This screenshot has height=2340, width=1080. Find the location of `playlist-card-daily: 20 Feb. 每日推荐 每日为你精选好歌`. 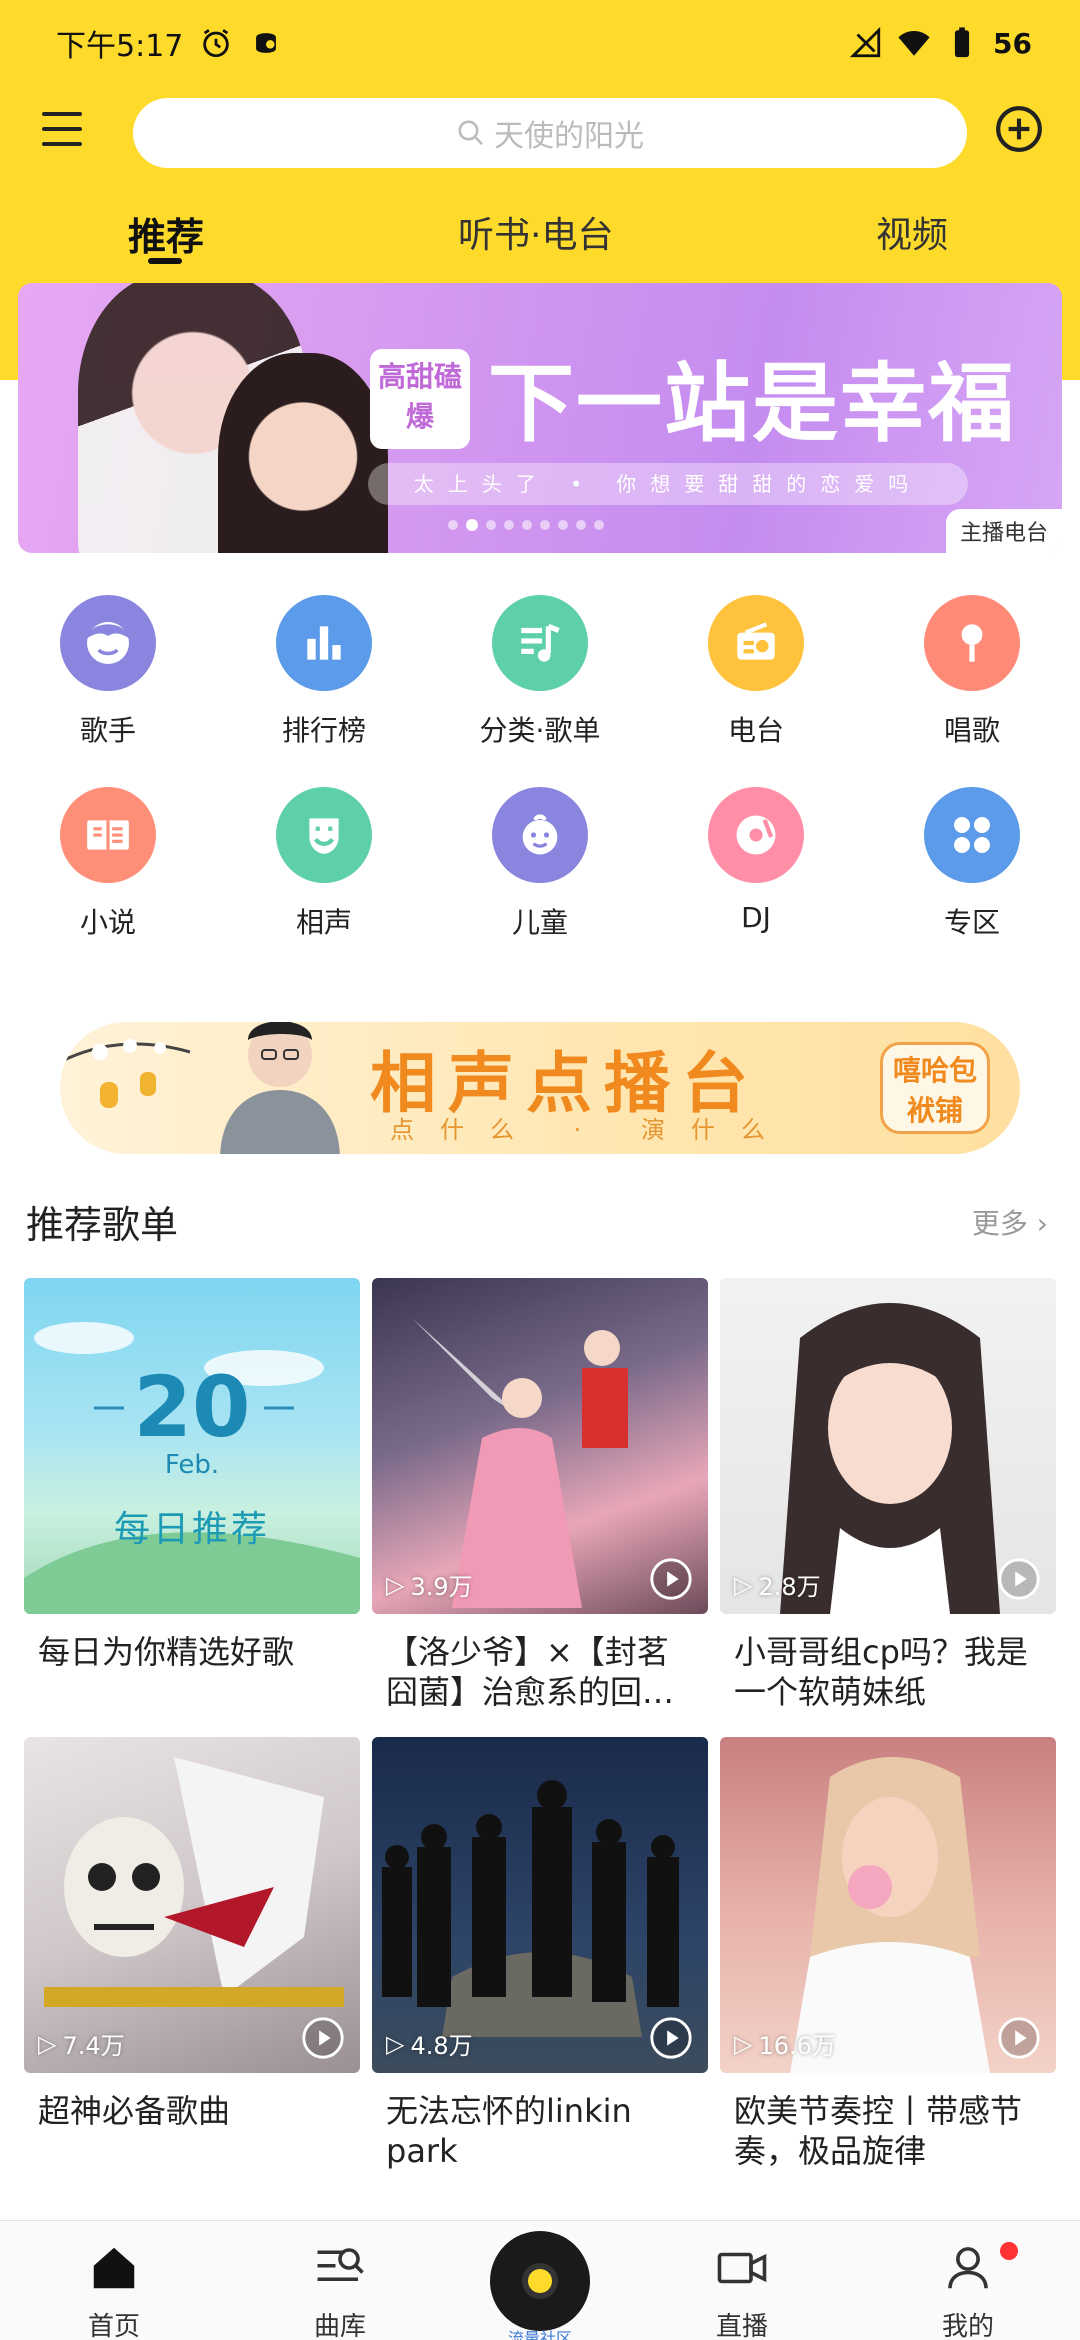

playlist-card-daily: 20 Feb. 每日推荐 每日为你精选好歌 is located at coordinates (192, 1495).